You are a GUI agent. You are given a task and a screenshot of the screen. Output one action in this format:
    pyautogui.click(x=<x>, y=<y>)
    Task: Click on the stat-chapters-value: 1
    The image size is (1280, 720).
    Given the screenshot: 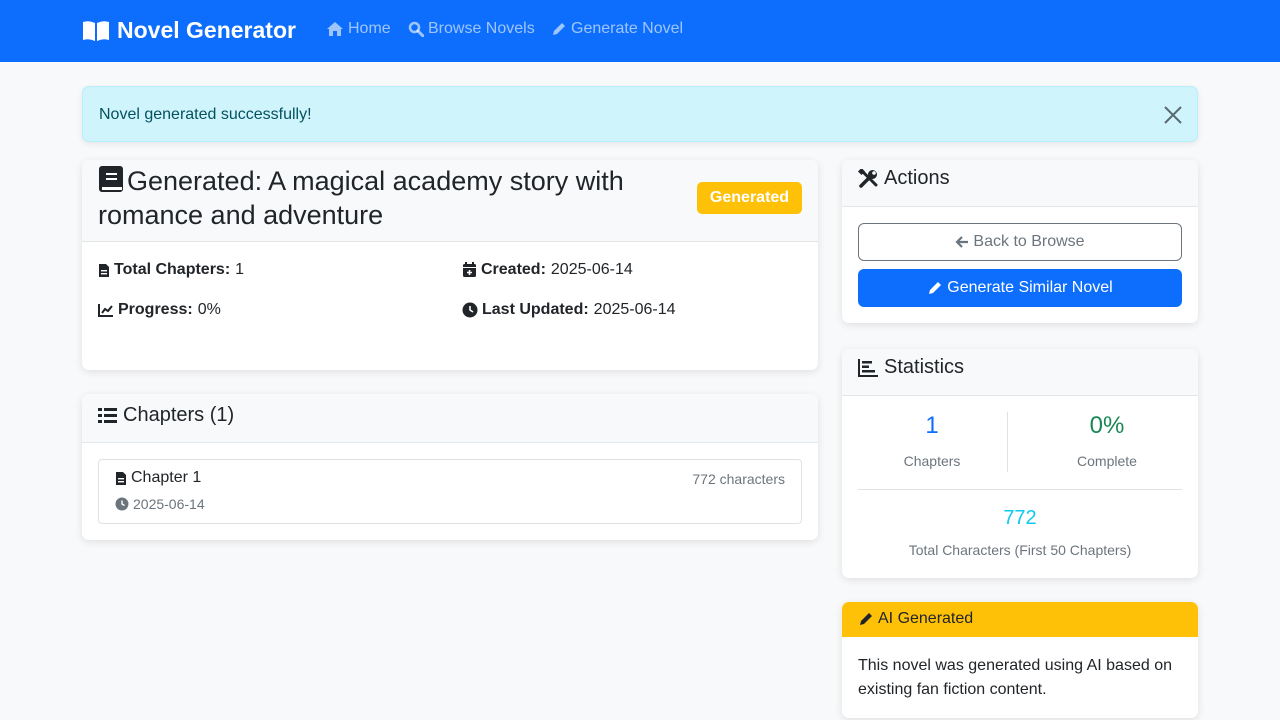 What is the action you would take?
    pyautogui.click(x=932, y=425)
    